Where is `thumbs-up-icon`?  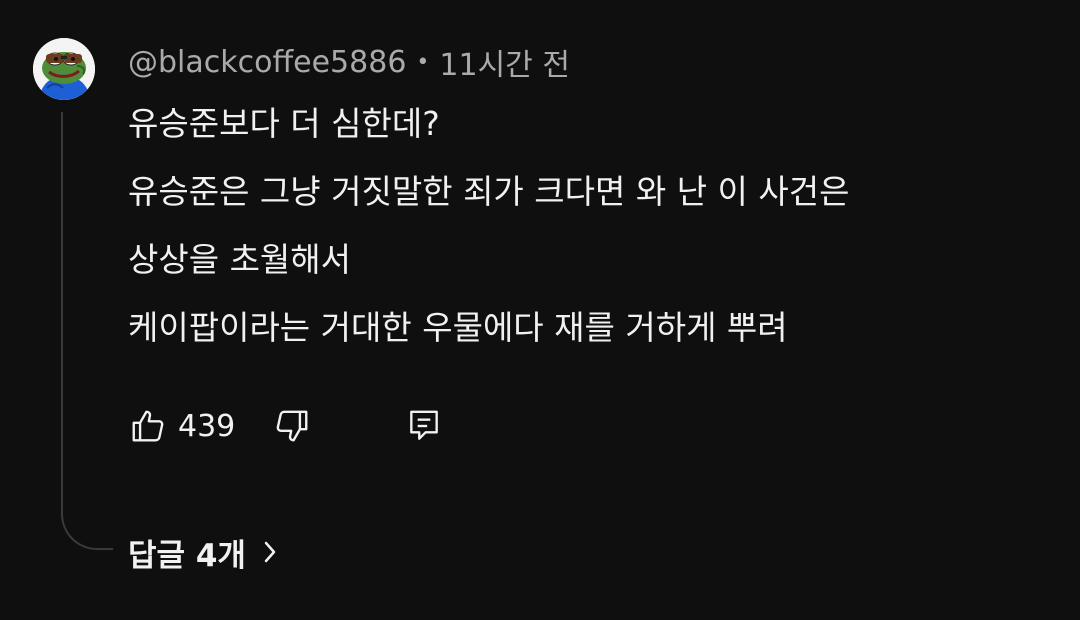
thumbs-up-icon is located at coordinates (148, 426).